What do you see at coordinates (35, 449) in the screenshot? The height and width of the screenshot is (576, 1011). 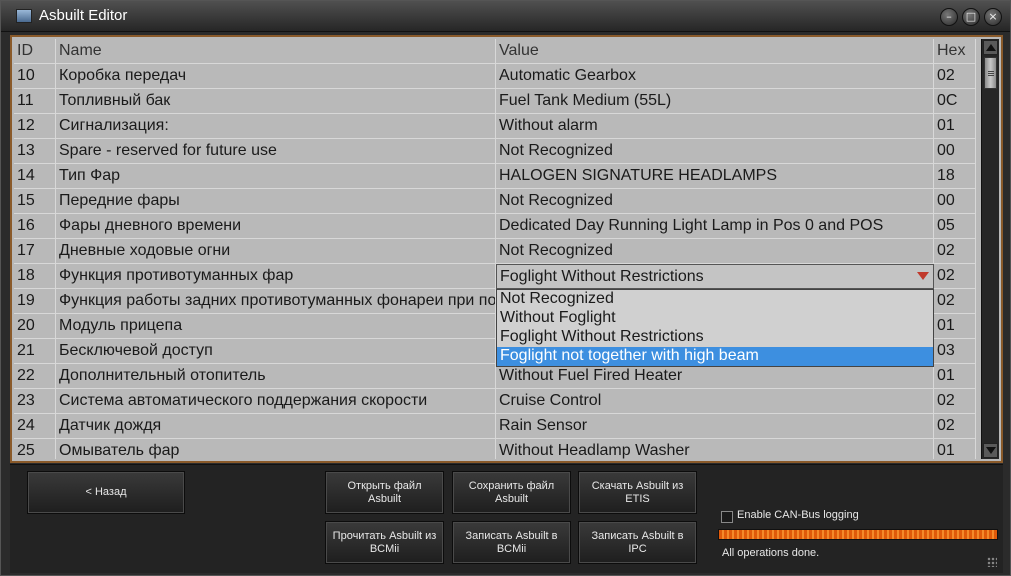 I see `row-id-cell: 25` at bounding box center [35, 449].